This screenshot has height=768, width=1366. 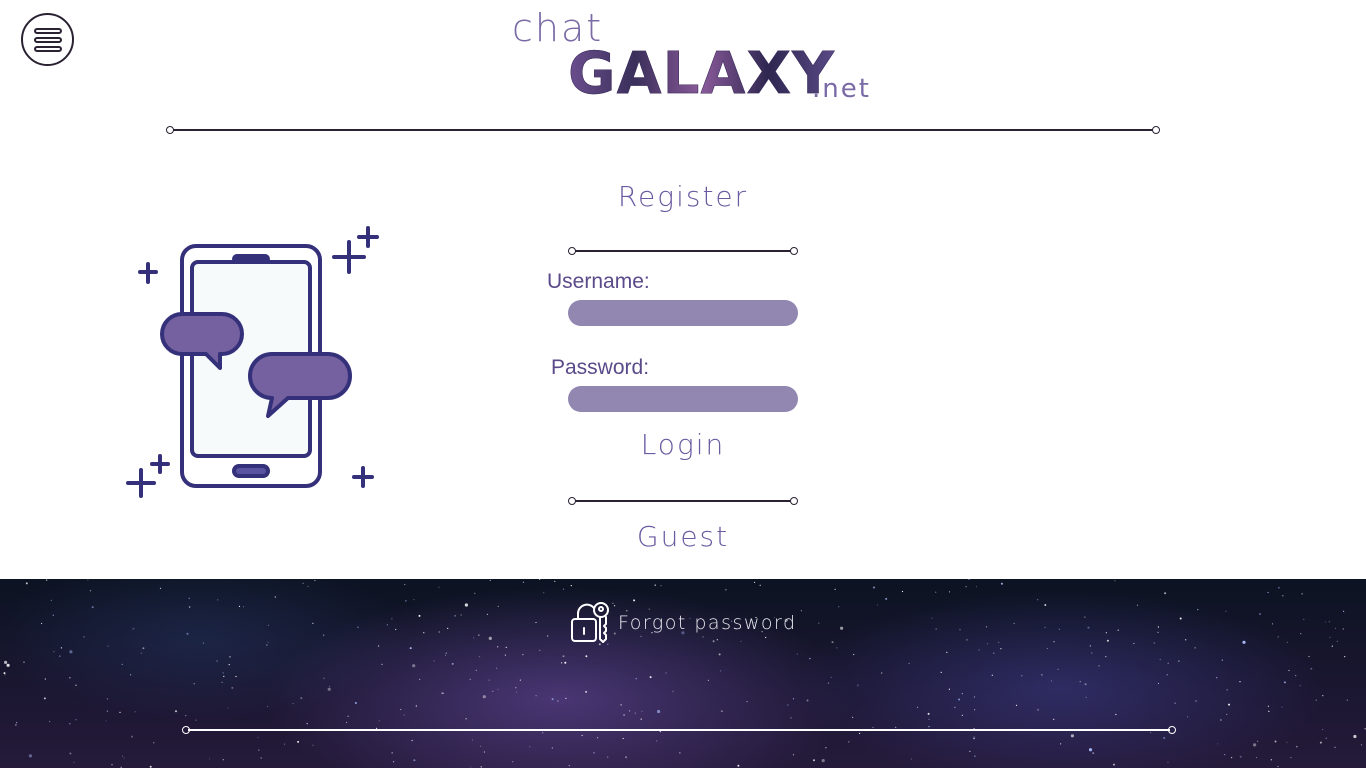 I want to click on menu-button, so click(x=47, y=39).